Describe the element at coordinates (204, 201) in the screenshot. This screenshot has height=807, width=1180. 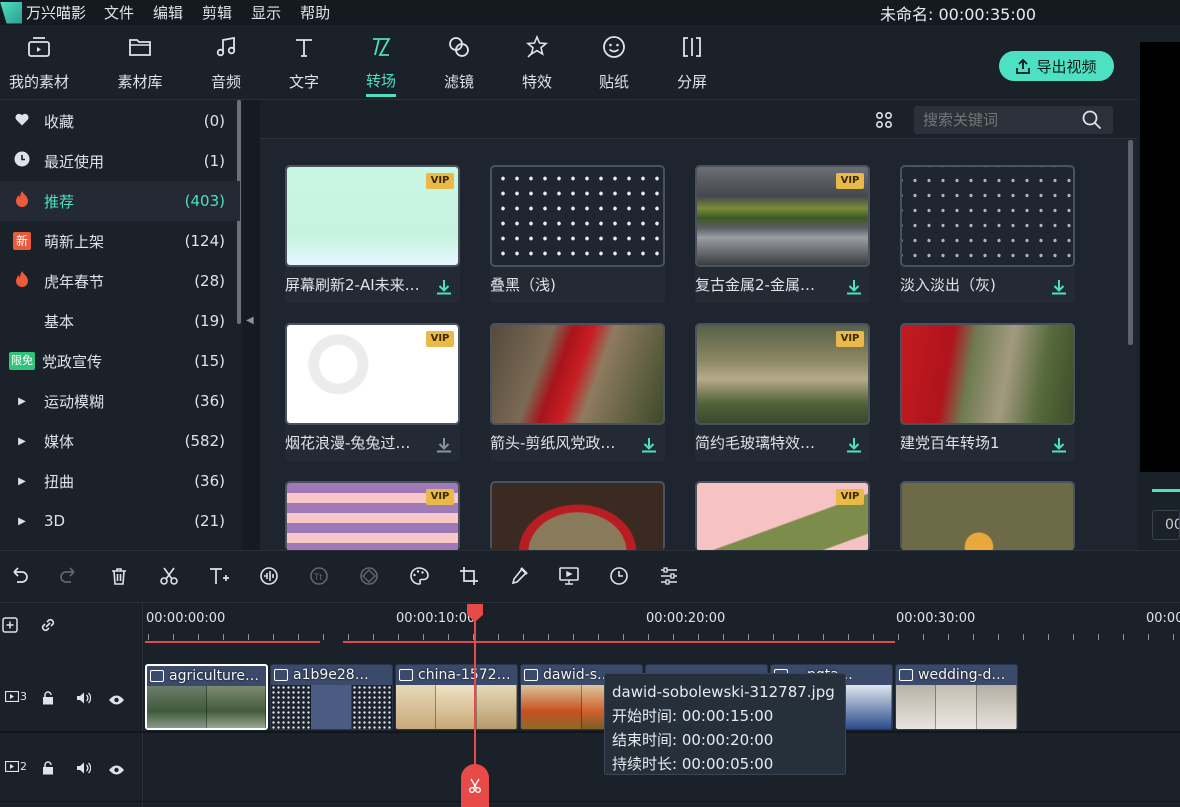
I see `category-count: (403)` at that location.